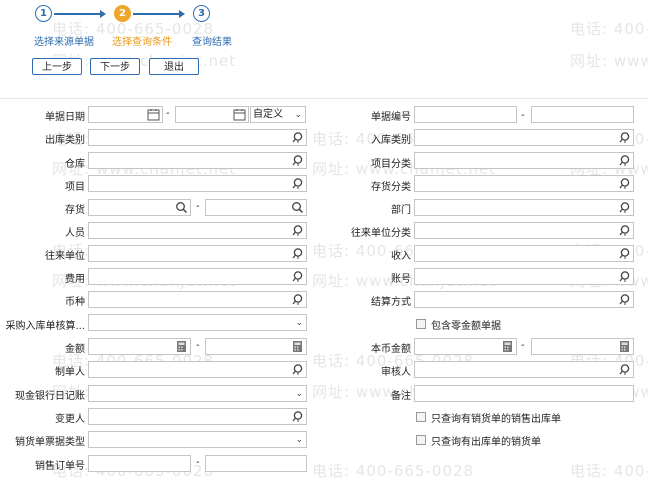 This screenshot has width=648, height=486. Describe the element at coordinates (391, 349) in the screenshot. I see `base-amount-label: 本币金额` at that location.